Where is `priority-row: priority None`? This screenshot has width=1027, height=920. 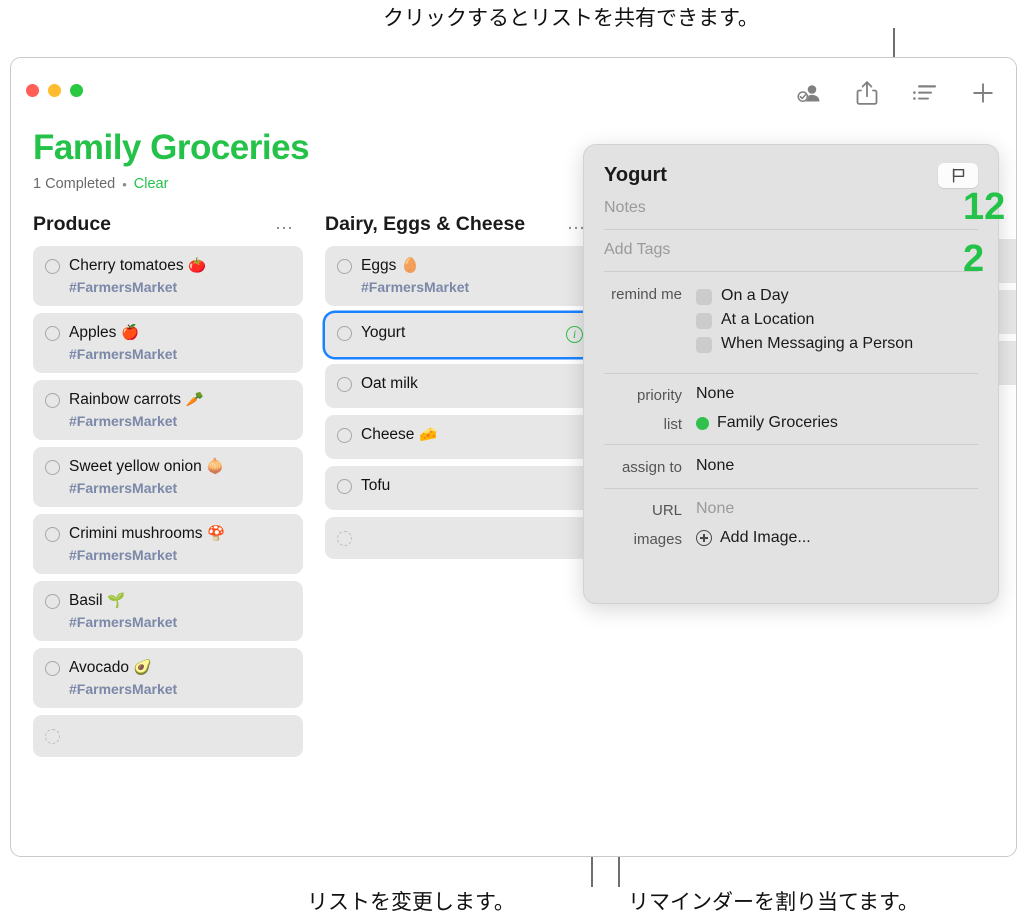 priority-row: priority None is located at coordinates (791, 391).